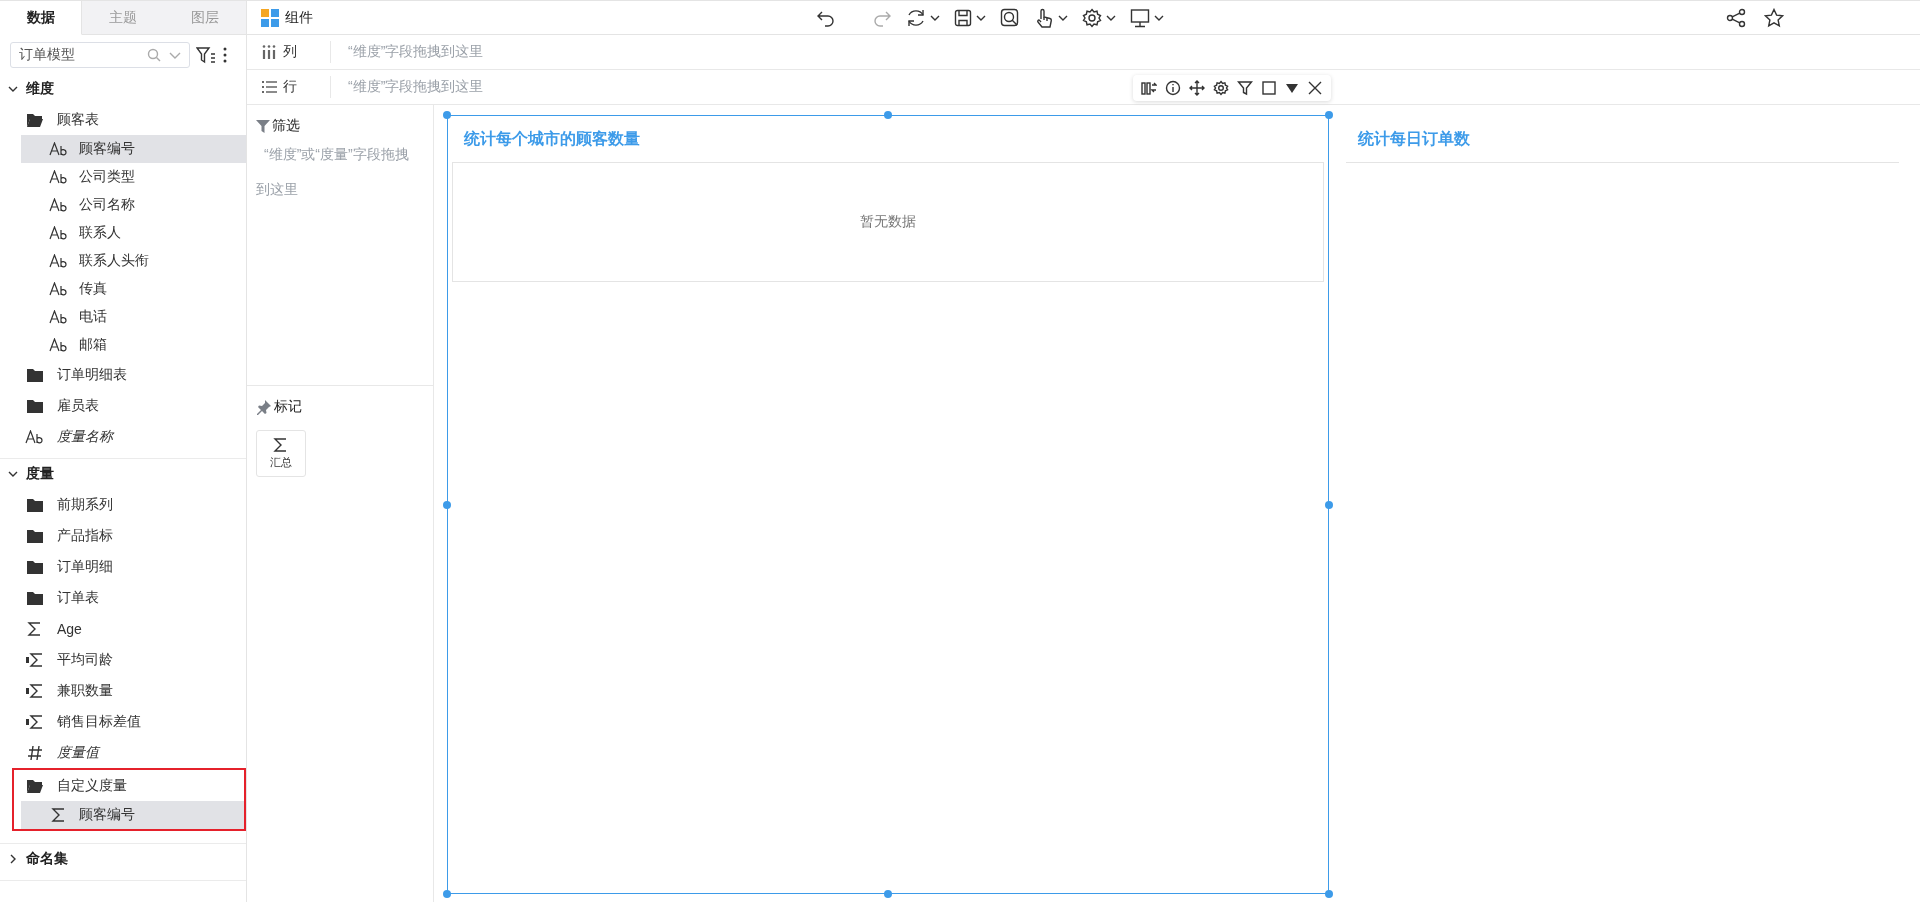 The image size is (1920, 902). Describe the element at coordinates (123, 659) in the screenshot. I see `tree-item: 平均司龄` at that location.